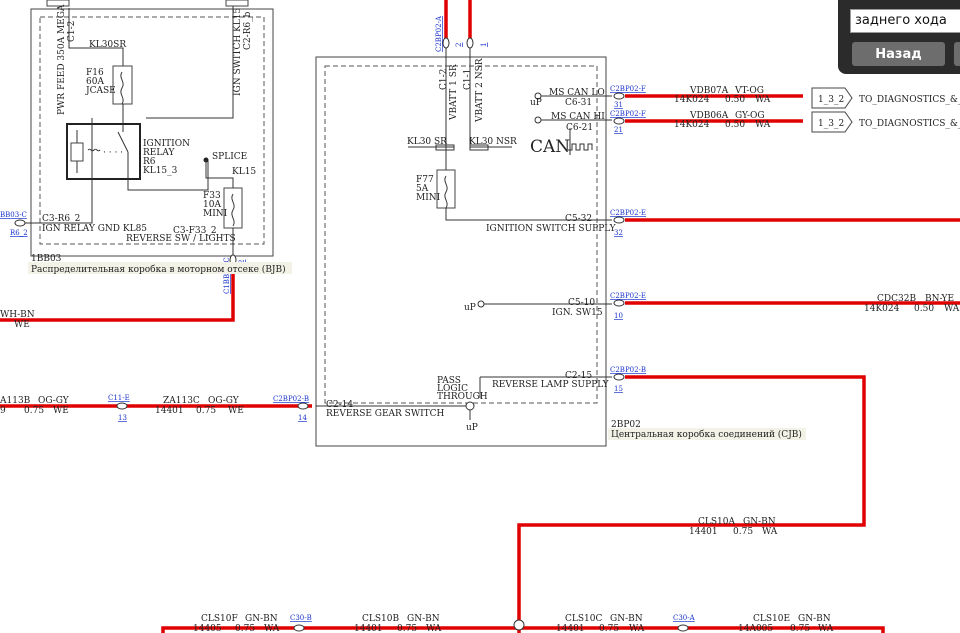  I want to click on search-input: заднего хода, so click(905, 21).